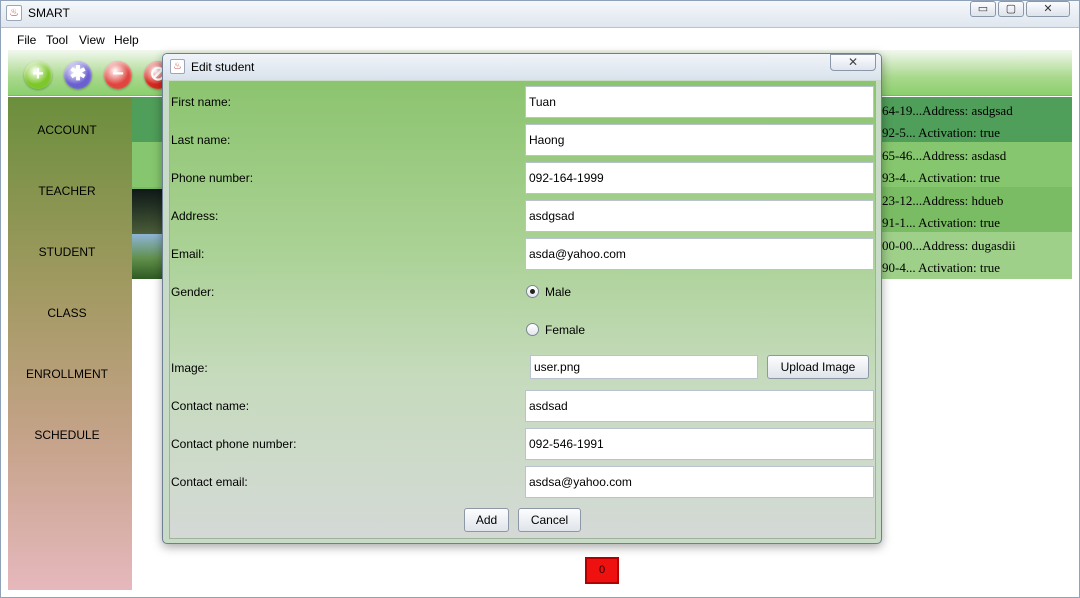  Describe the element at coordinates (699, 140) in the screenshot. I see `last-name-field` at that location.